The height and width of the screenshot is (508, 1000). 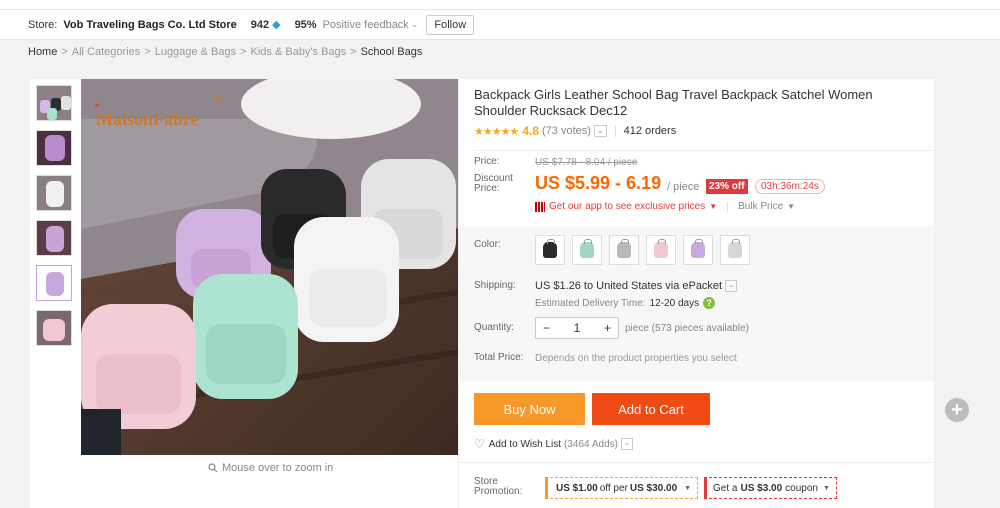 I want to click on feedback-percent: 95%, so click(x=305, y=24).